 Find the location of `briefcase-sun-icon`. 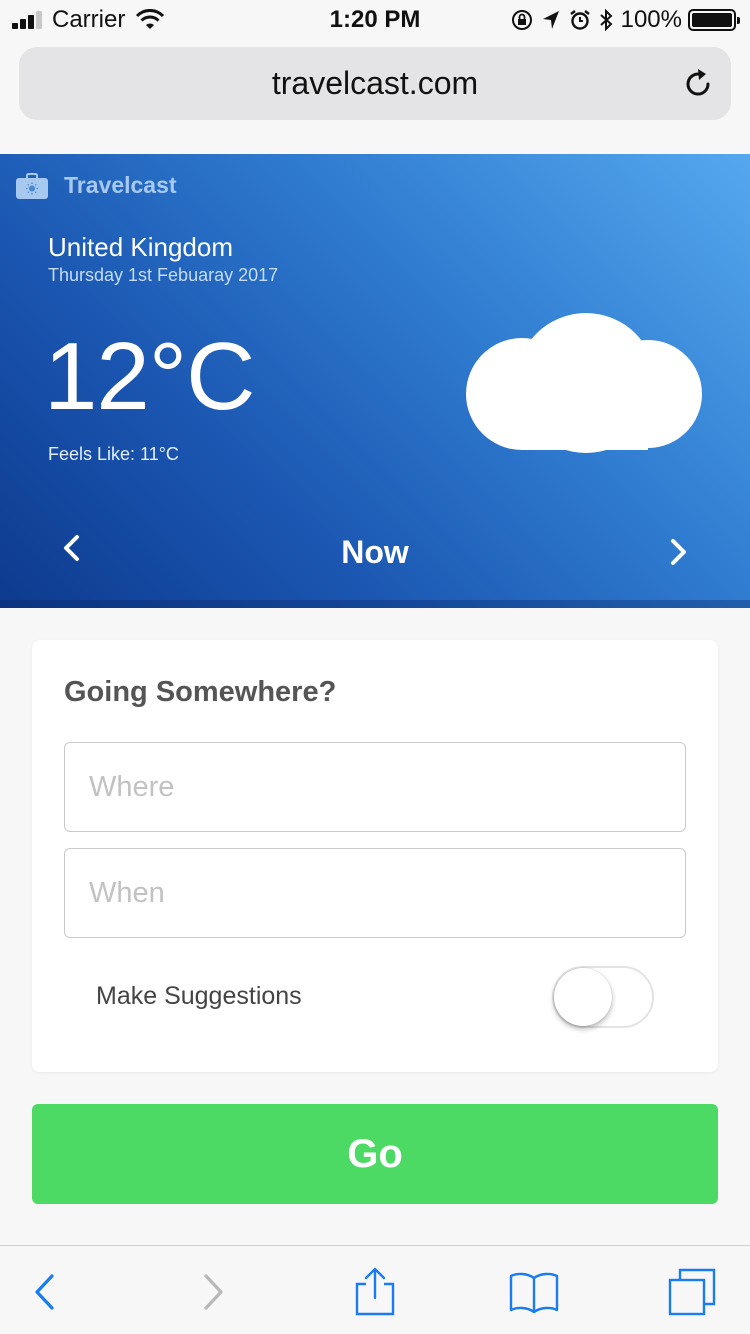

briefcase-sun-icon is located at coordinates (32, 185).